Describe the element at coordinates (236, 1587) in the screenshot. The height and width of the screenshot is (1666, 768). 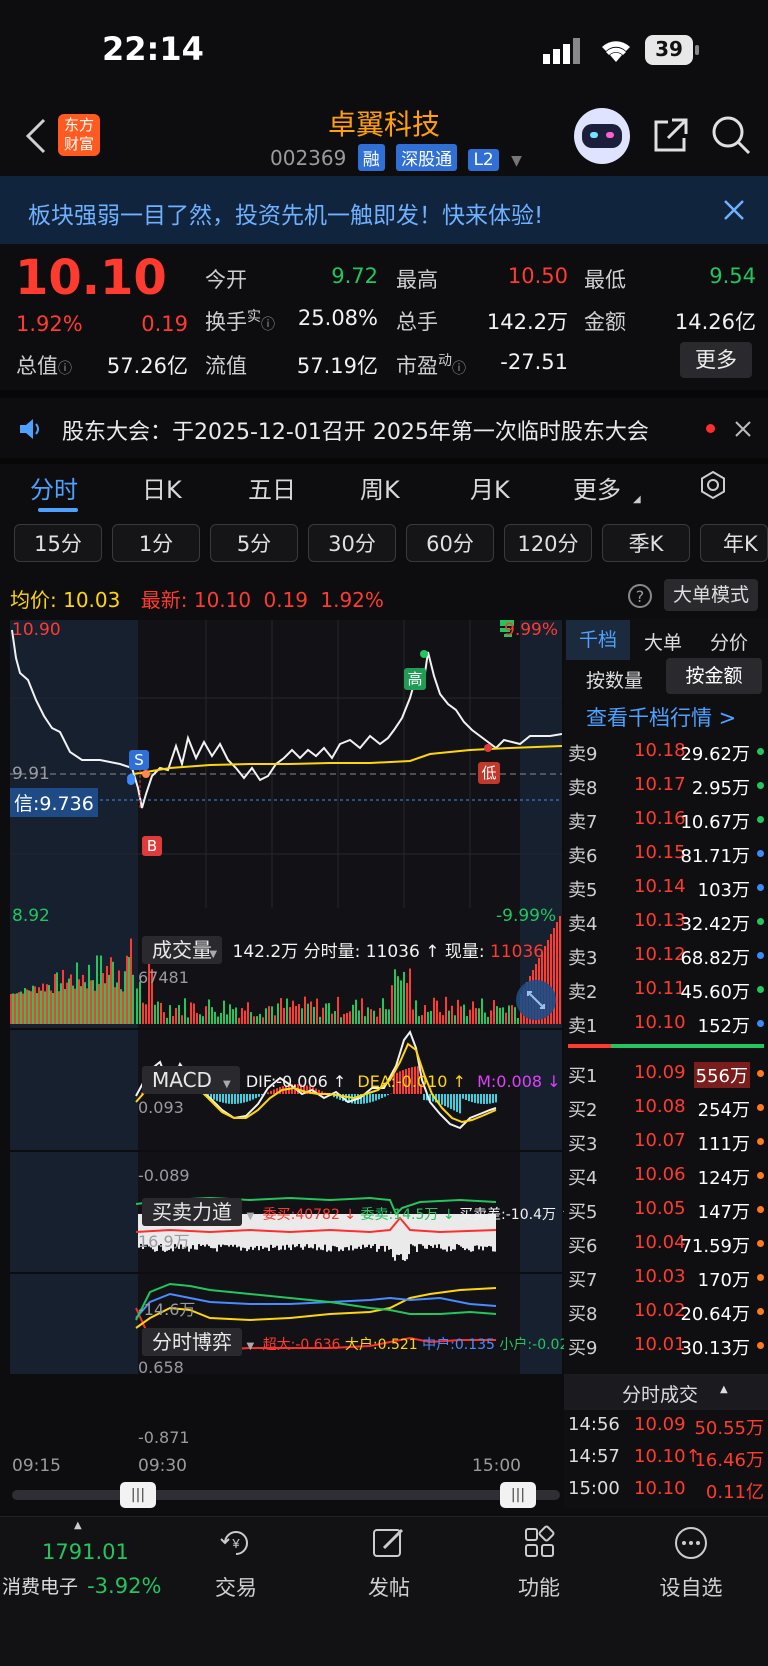
I see `nav-trade: 交易` at that location.